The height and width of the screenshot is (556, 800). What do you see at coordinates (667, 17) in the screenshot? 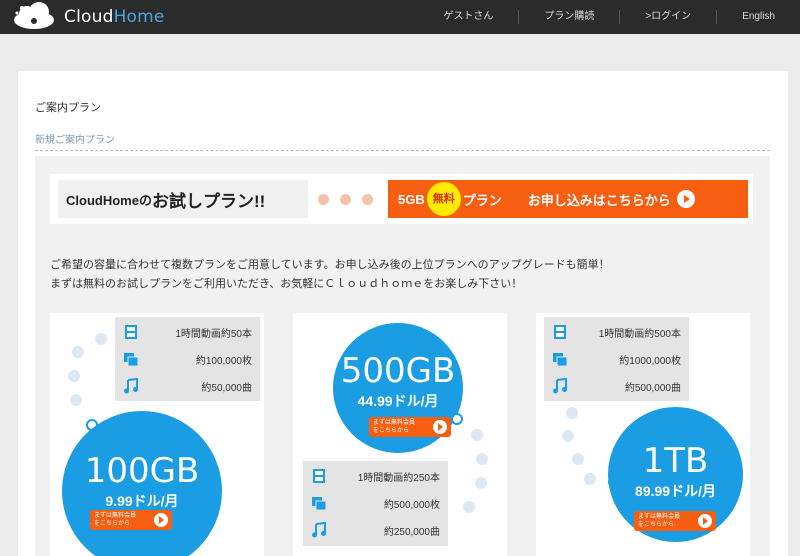
I see `nav-login: >ログイン` at bounding box center [667, 17].